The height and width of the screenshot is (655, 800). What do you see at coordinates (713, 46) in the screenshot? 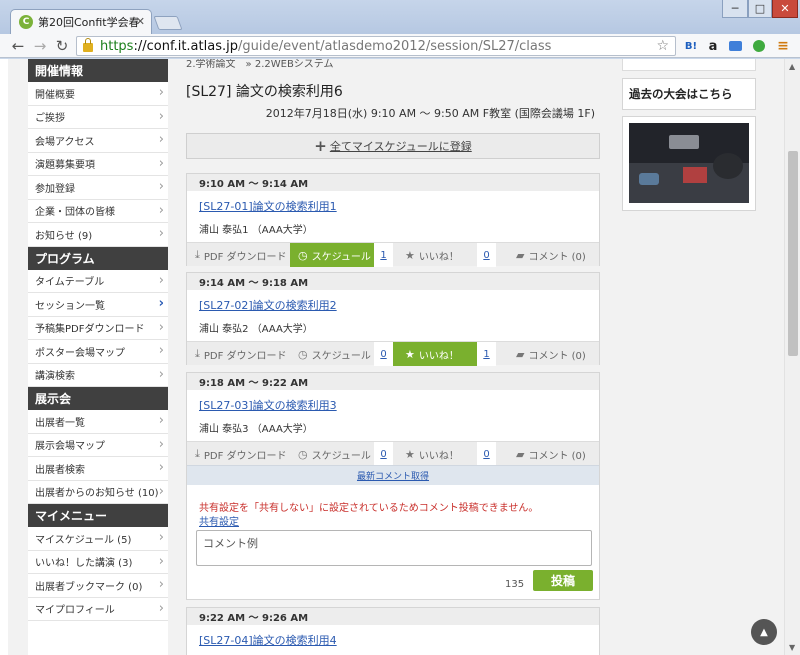
I see `amazon-icon: a` at bounding box center [713, 46].